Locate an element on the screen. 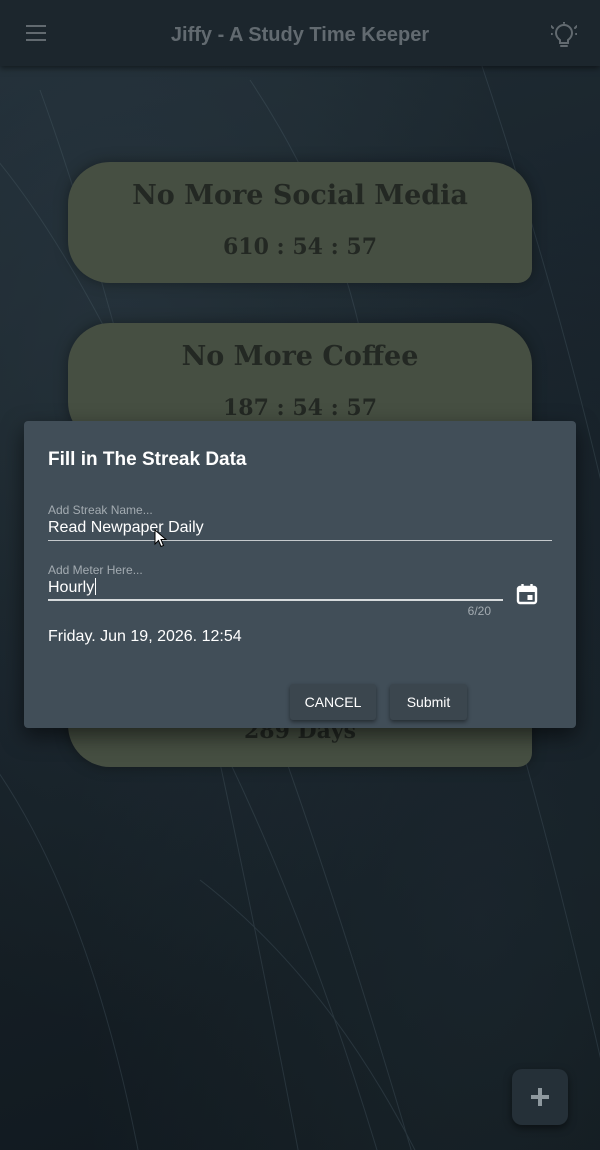  submit-button: Submit is located at coordinates (428, 702).